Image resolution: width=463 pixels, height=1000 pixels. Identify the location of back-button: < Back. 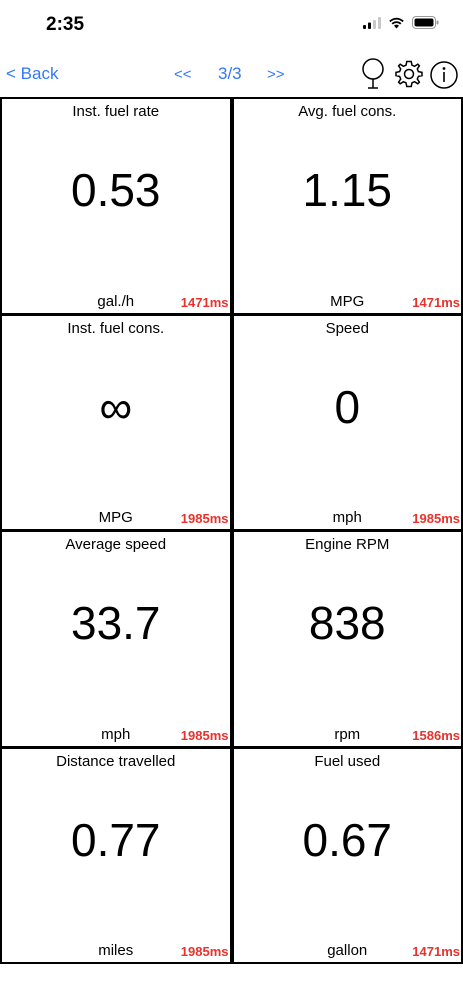
(32, 74).